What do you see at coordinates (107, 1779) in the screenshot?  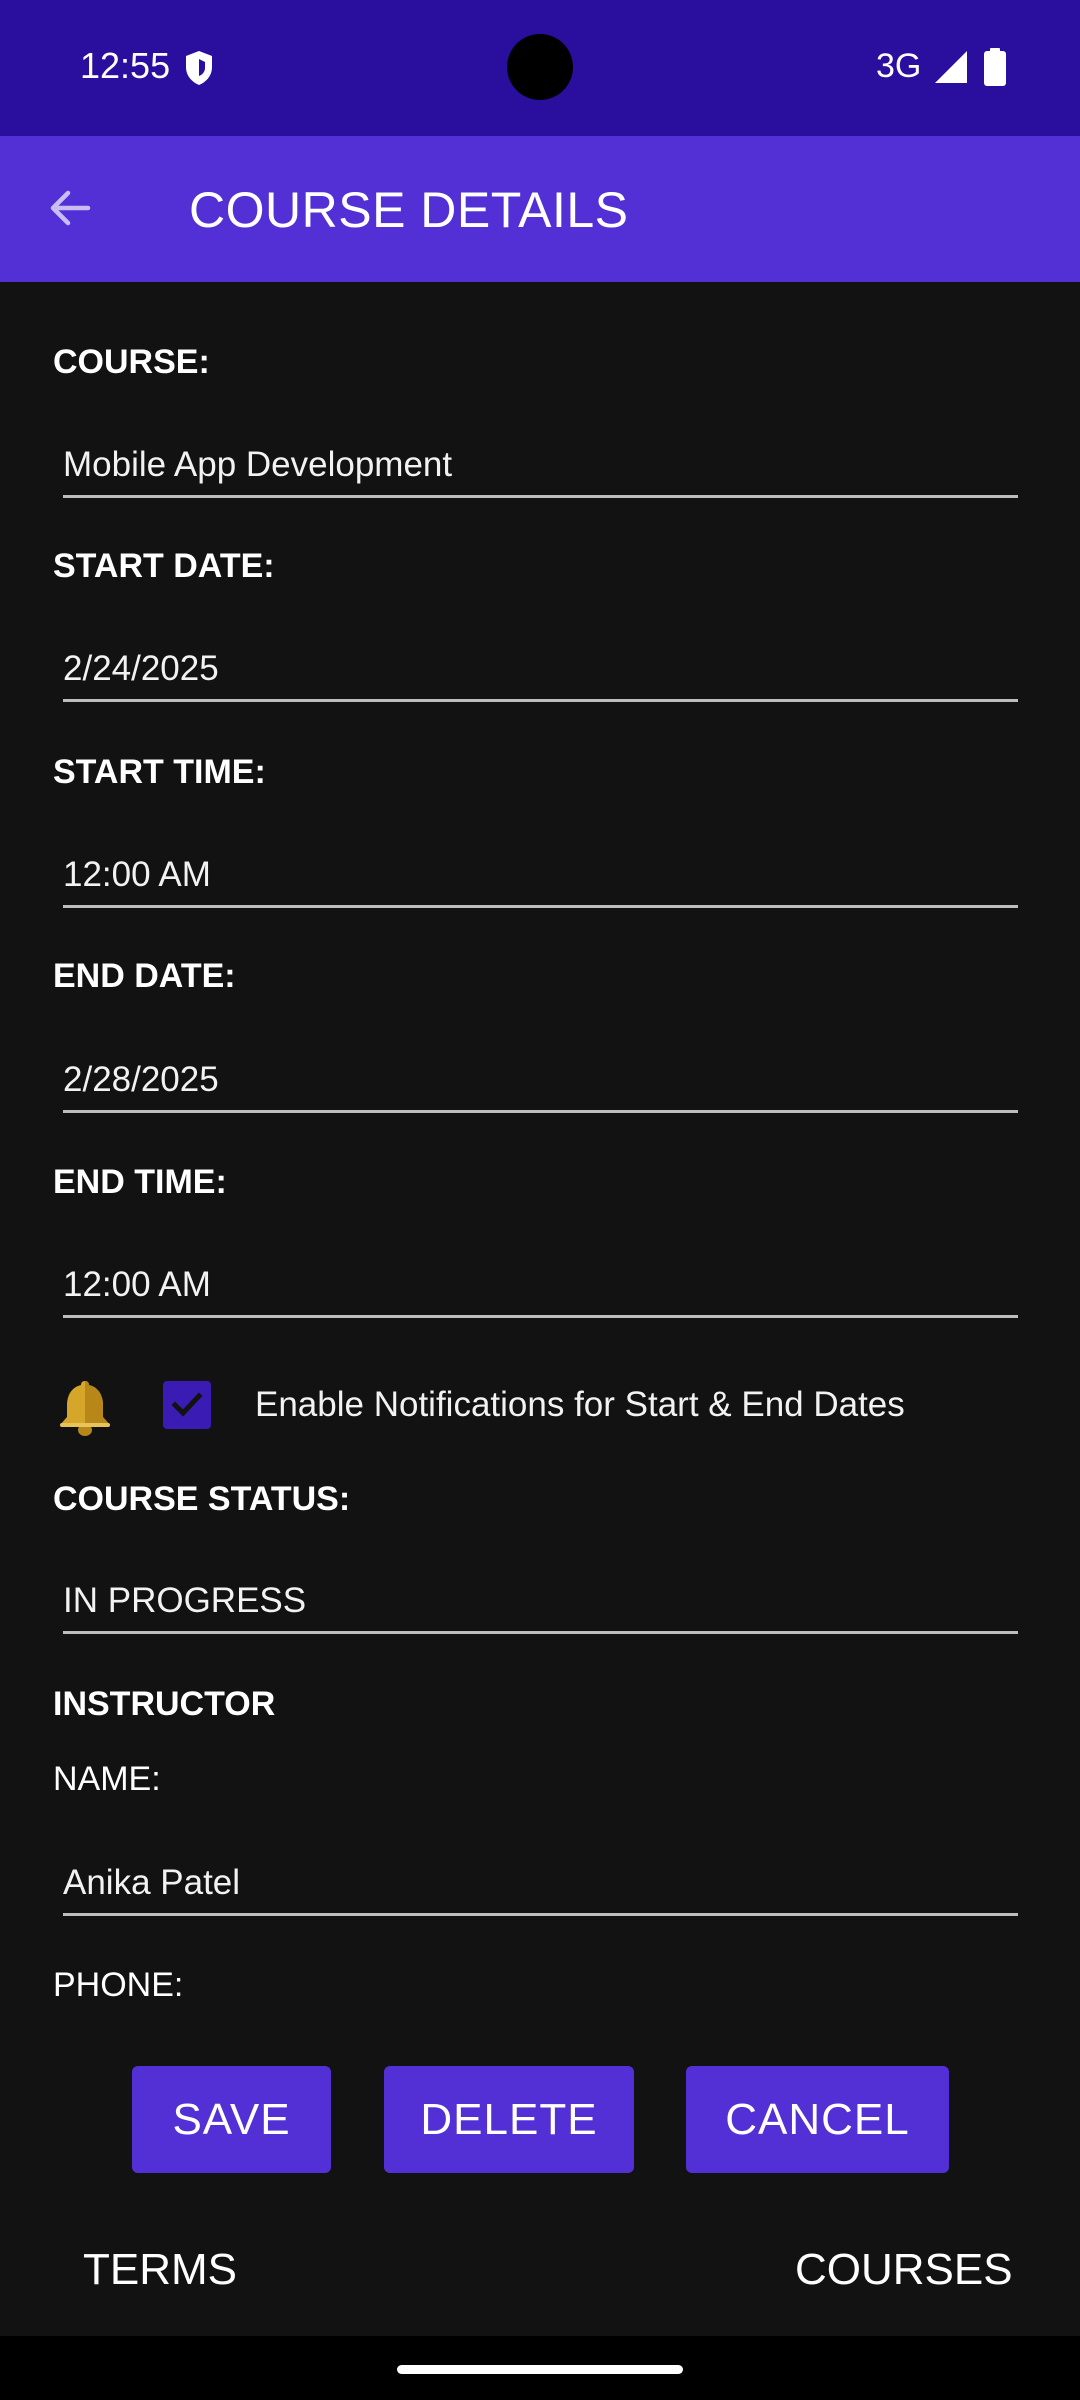 I see `instructor-name-label: NAME:` at bounding box center [107, 1779].